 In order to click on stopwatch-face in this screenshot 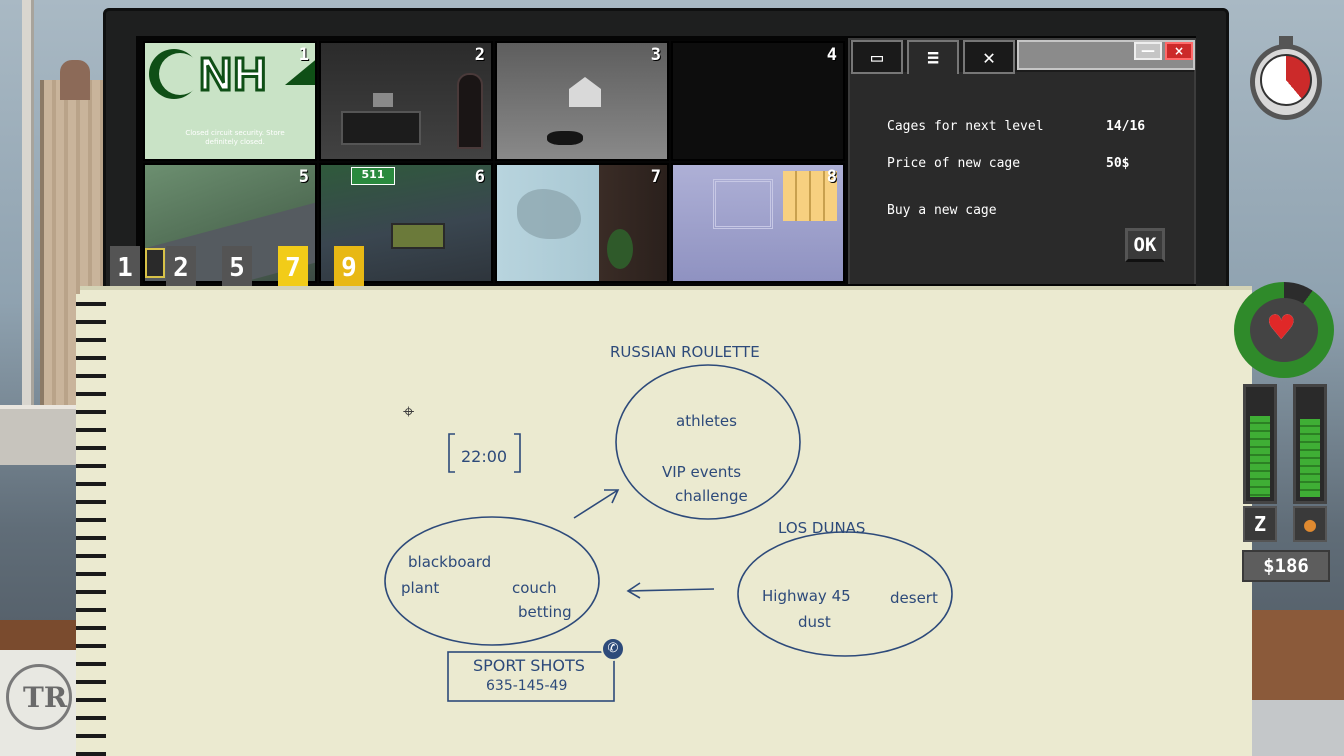, I will do `click(1286, 80)`.